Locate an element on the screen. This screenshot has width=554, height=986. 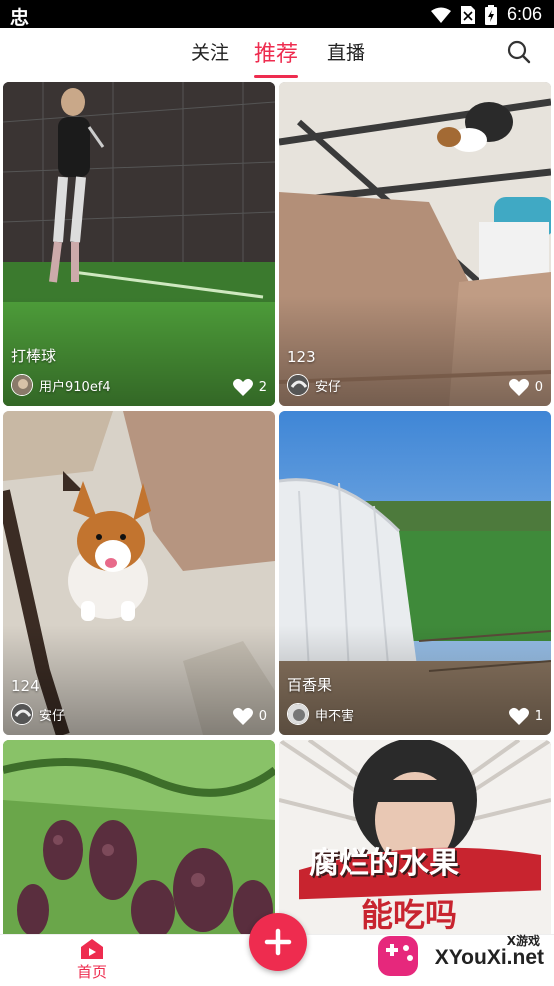
like-count: 1 is located at coordinates (538, 716).